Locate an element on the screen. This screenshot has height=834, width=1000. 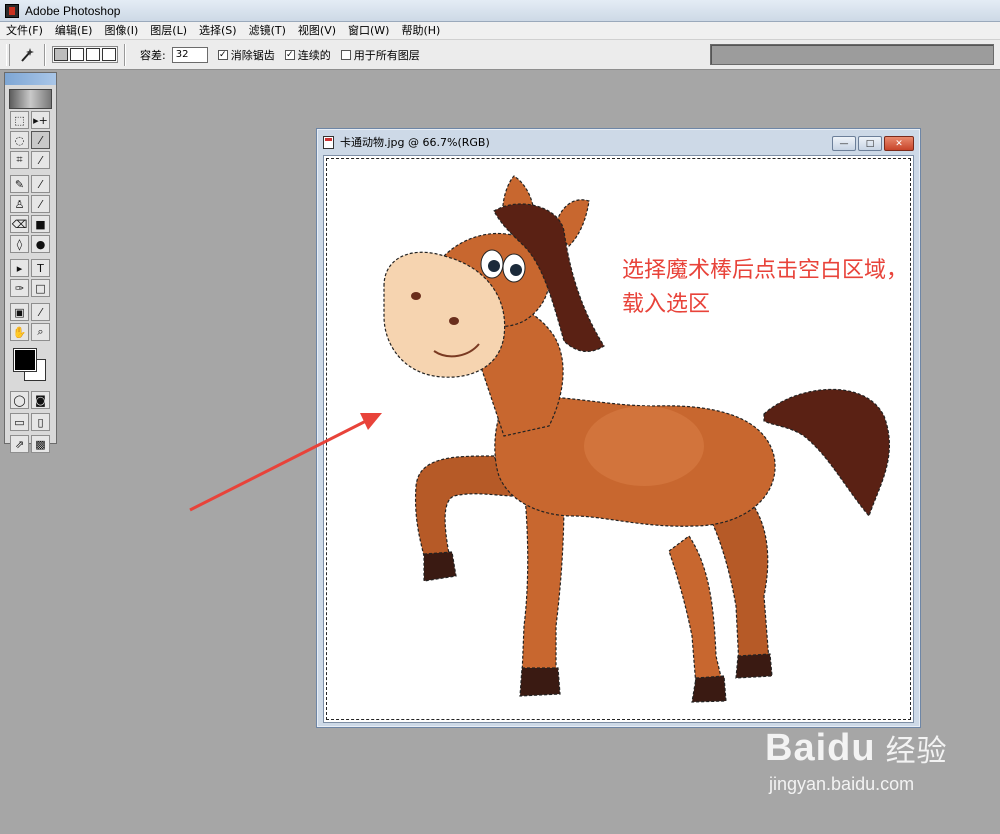
window-controls: — □ ✕ is located at coordinates (873, 143).